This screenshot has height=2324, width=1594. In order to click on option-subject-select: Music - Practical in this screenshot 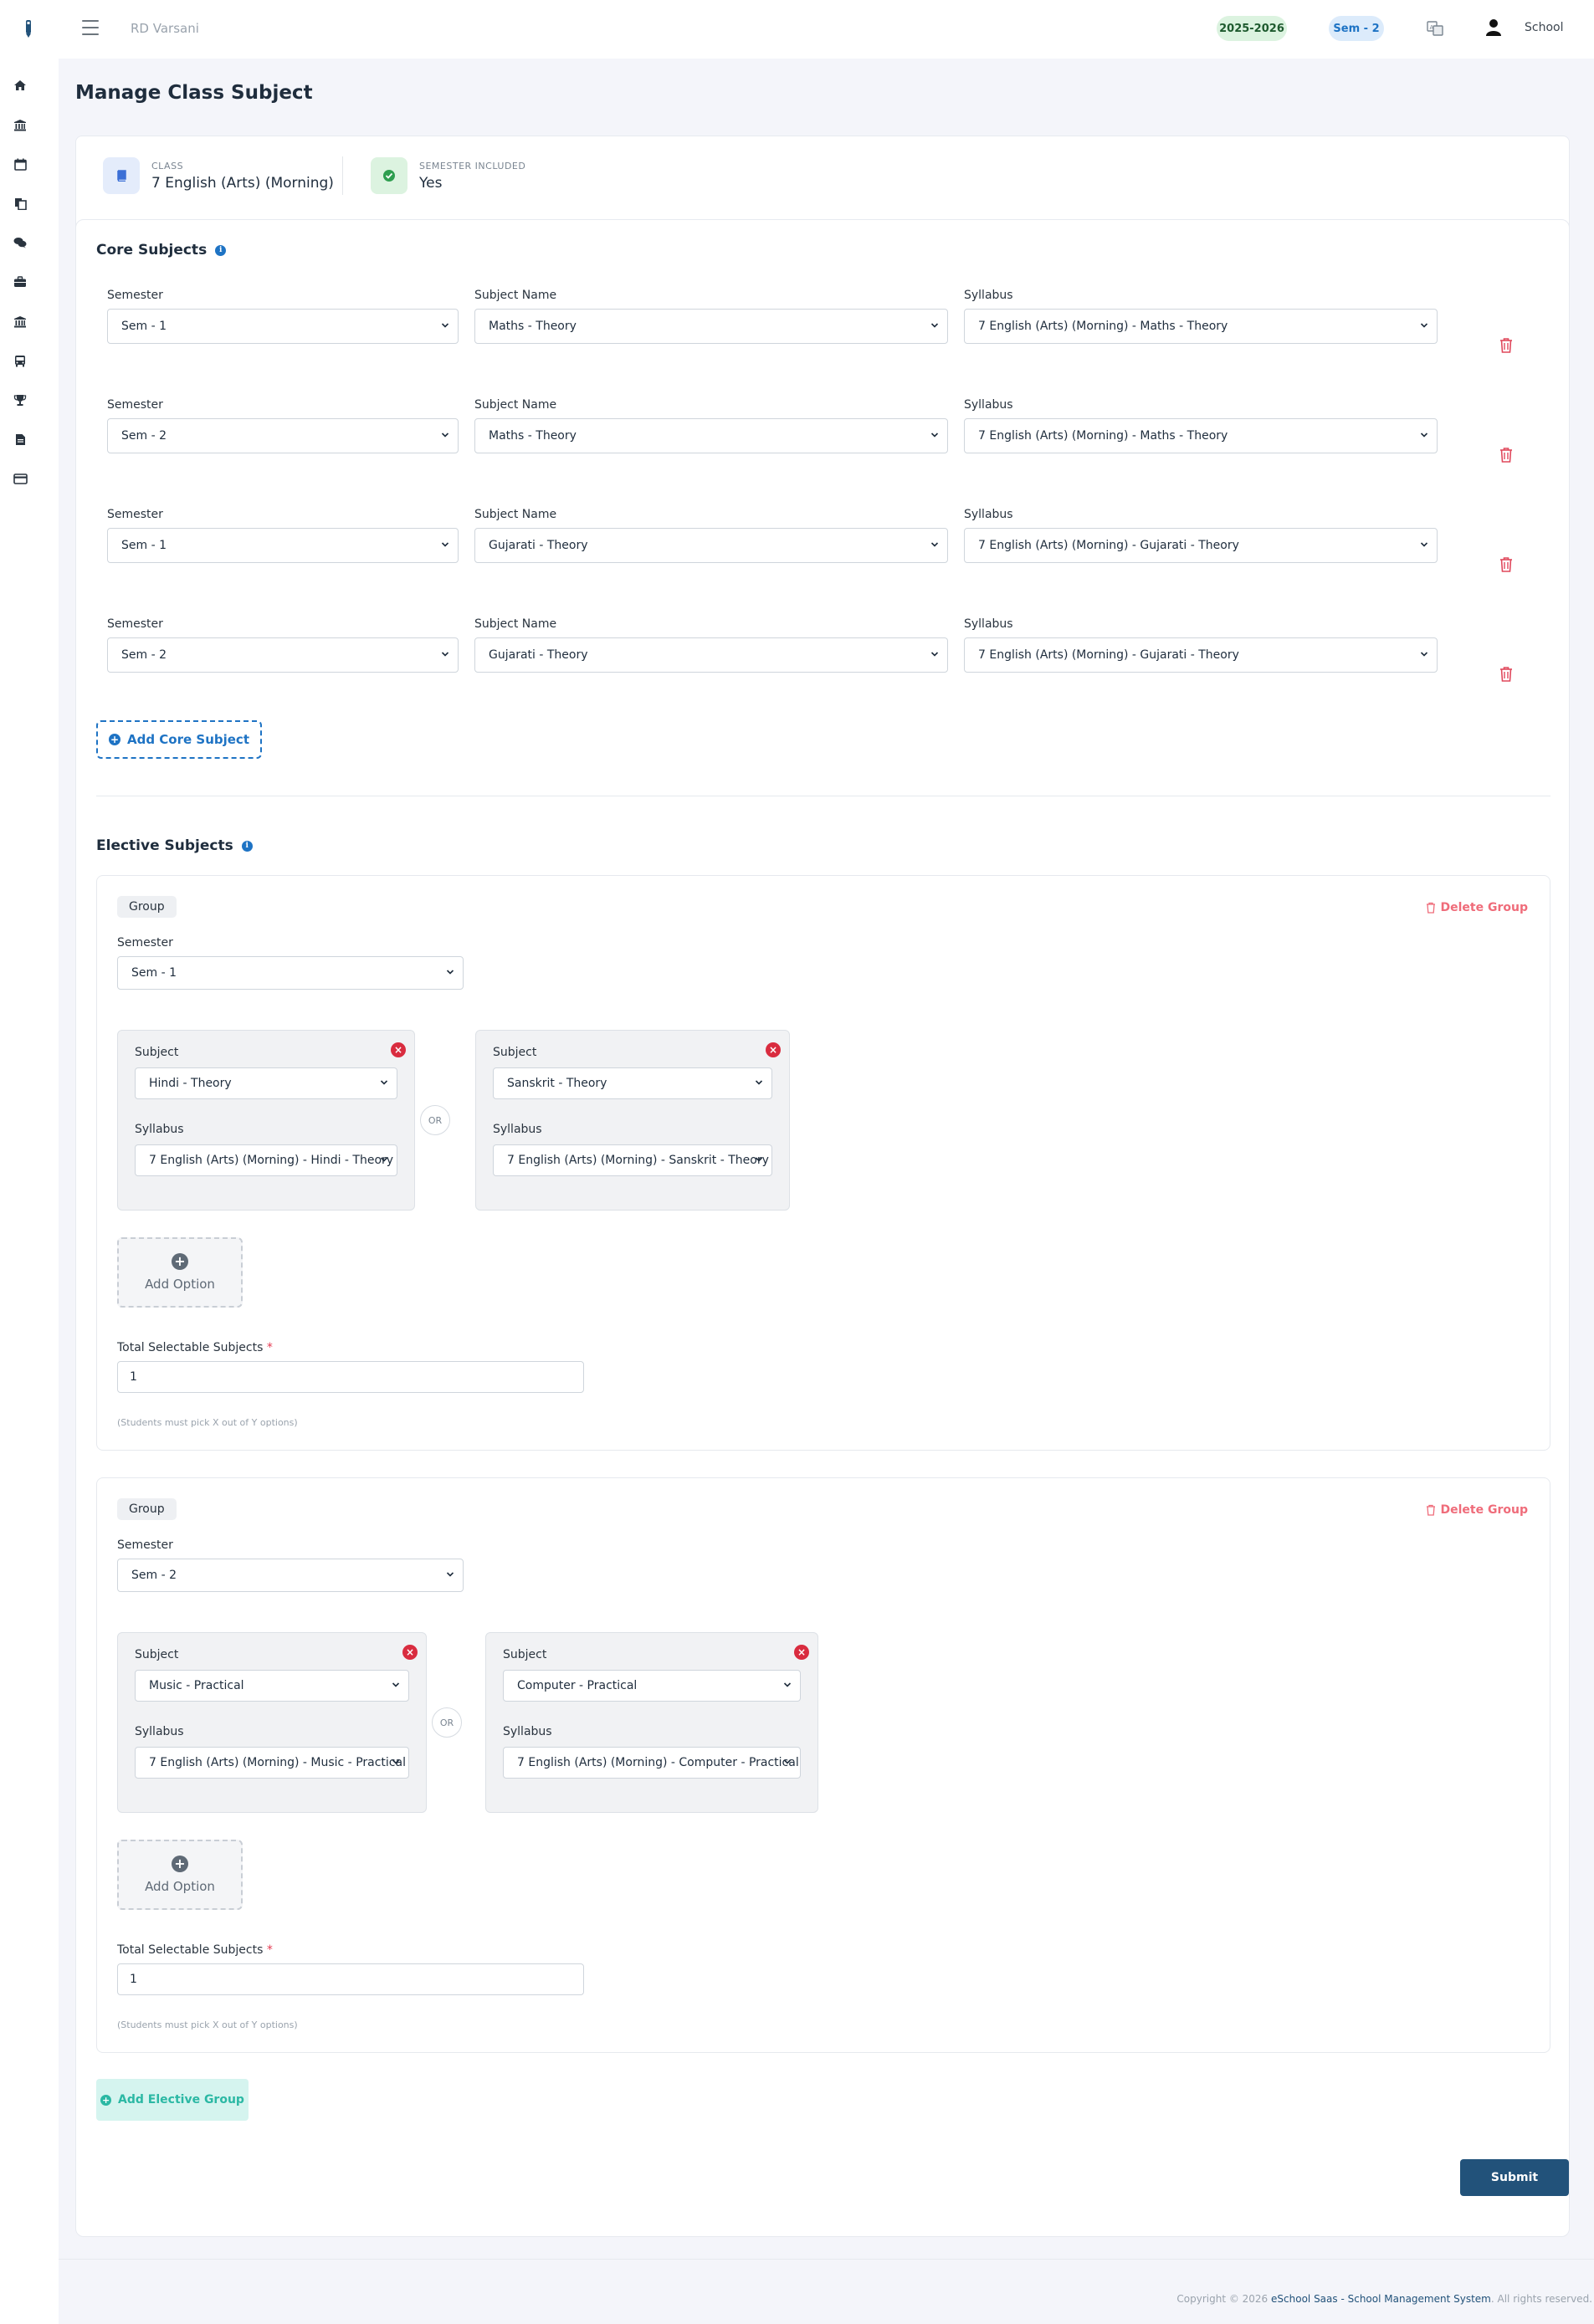, I will do `click(272, 1686)`.